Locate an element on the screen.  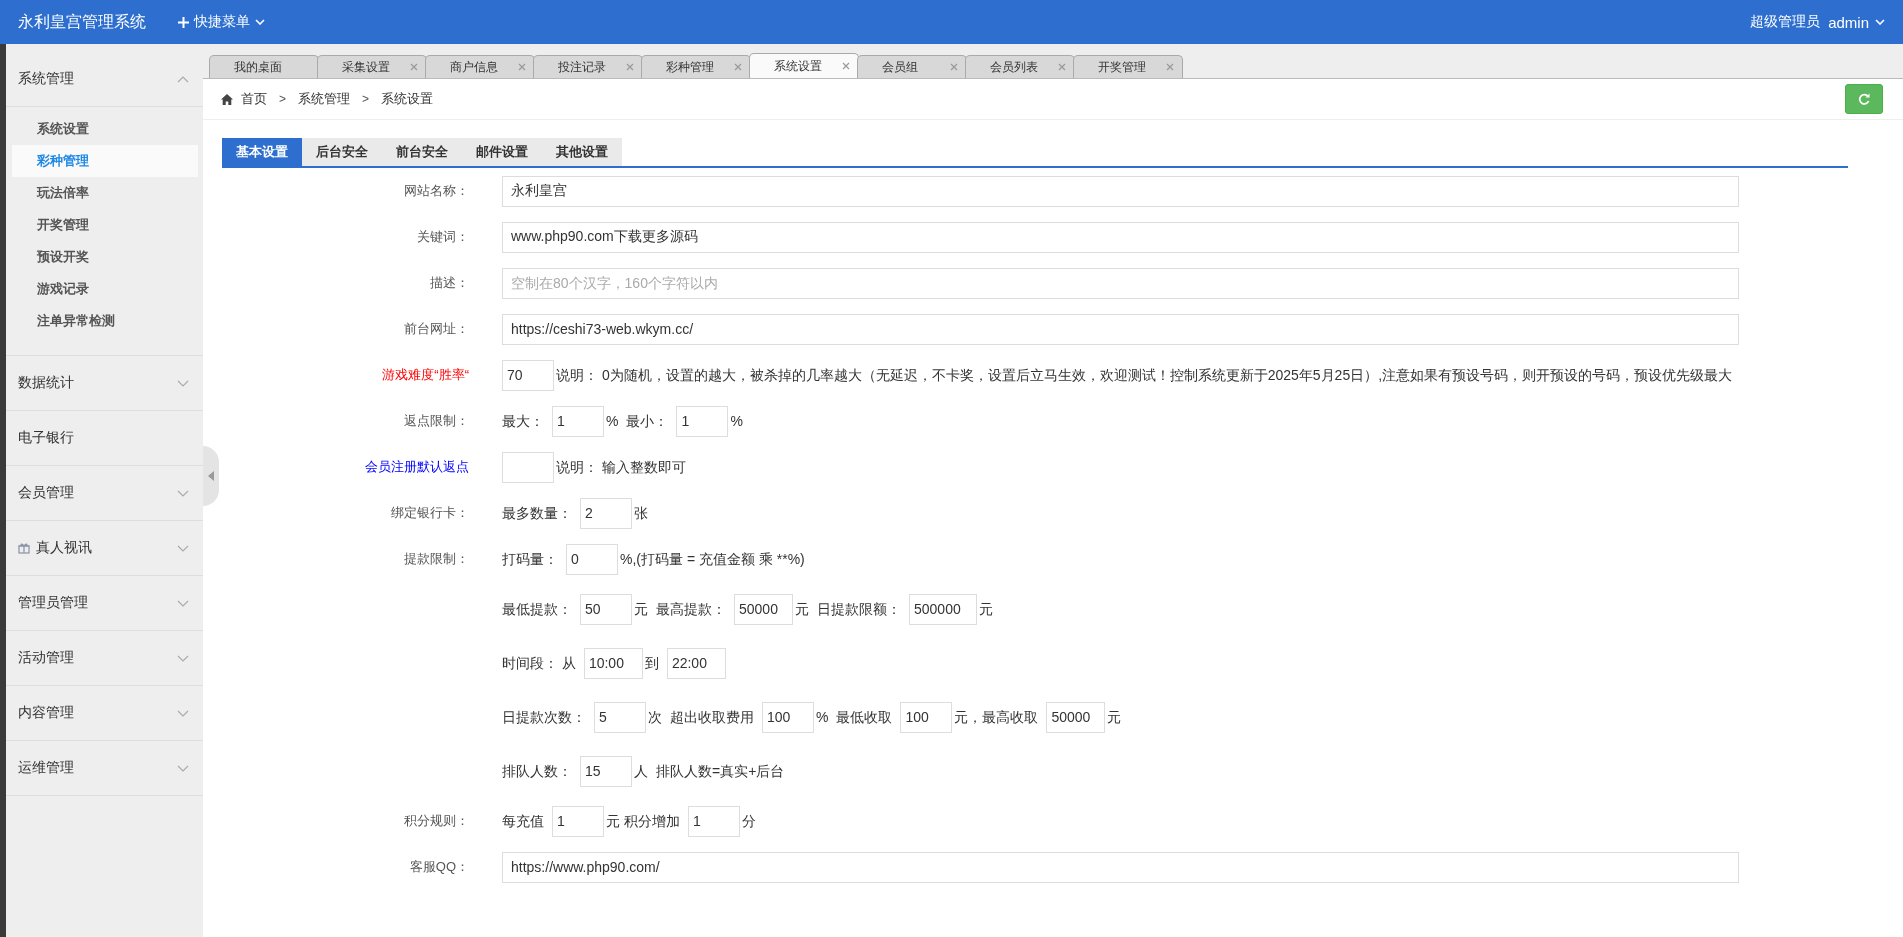
input-field is located at coordinates (528, 467).